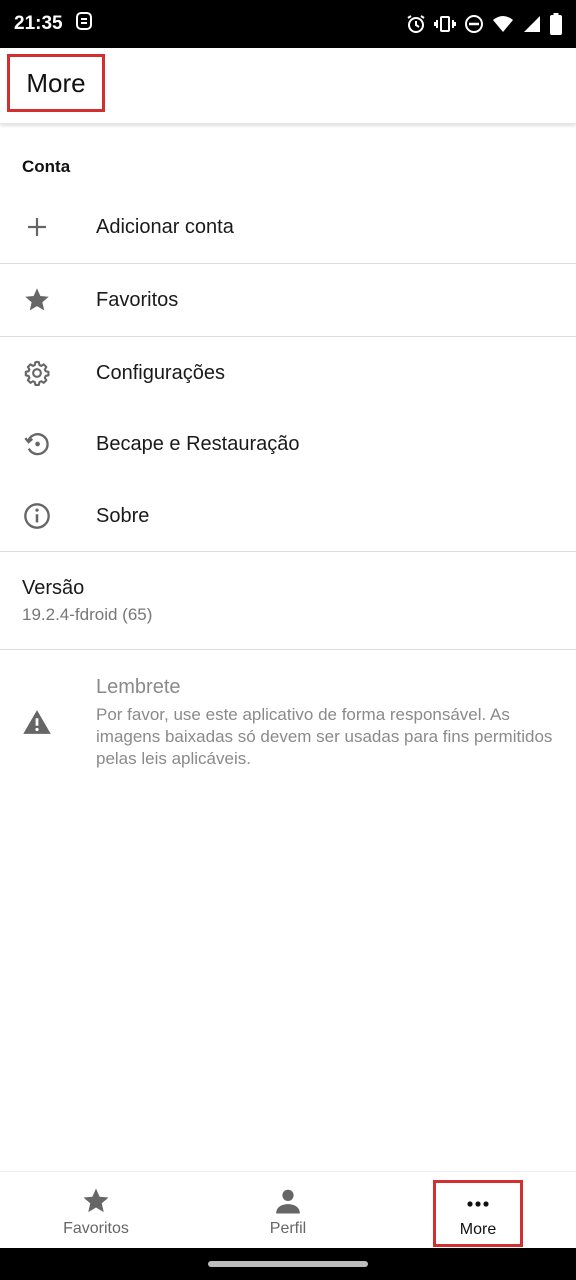  What do you see at coordinates (96, 1228) in the screenshot?
I see `nav-tab-favorites-label: Favoritos` at bounding box center [96, 1228].